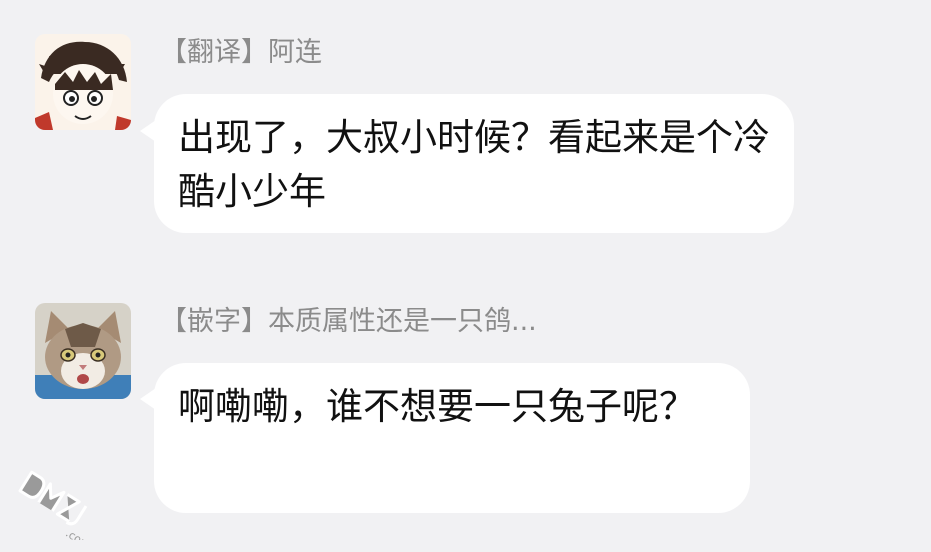 This screenshot has width=931, height=552. What do you see at coordinates (83, 82) in the screenshot?
I see `anime-boy-avatar-icon` at bounding box center [83, 82].